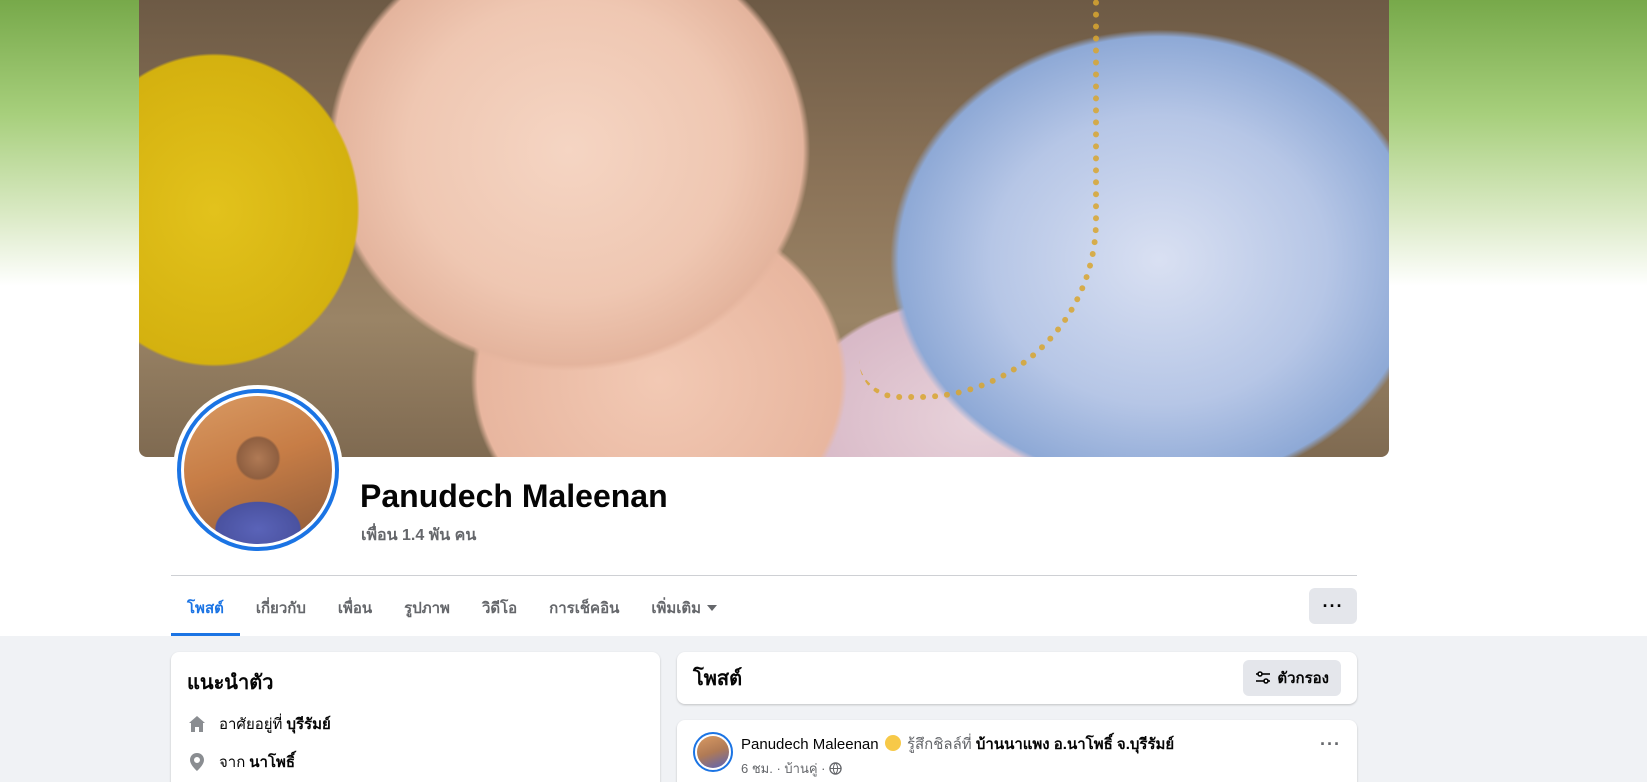 The height and width of the screenshot is (782, 1647). Describe the element at coordinates (1303, 678) in the screenshot. I see `filter-label: ตัวกรอง` at that location.